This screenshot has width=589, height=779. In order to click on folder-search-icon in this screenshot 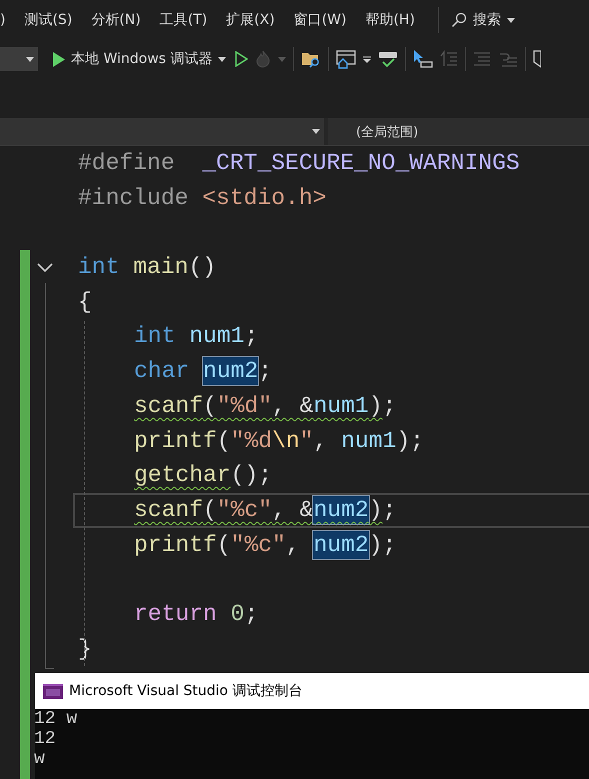, I will do `click(311, 59)`.